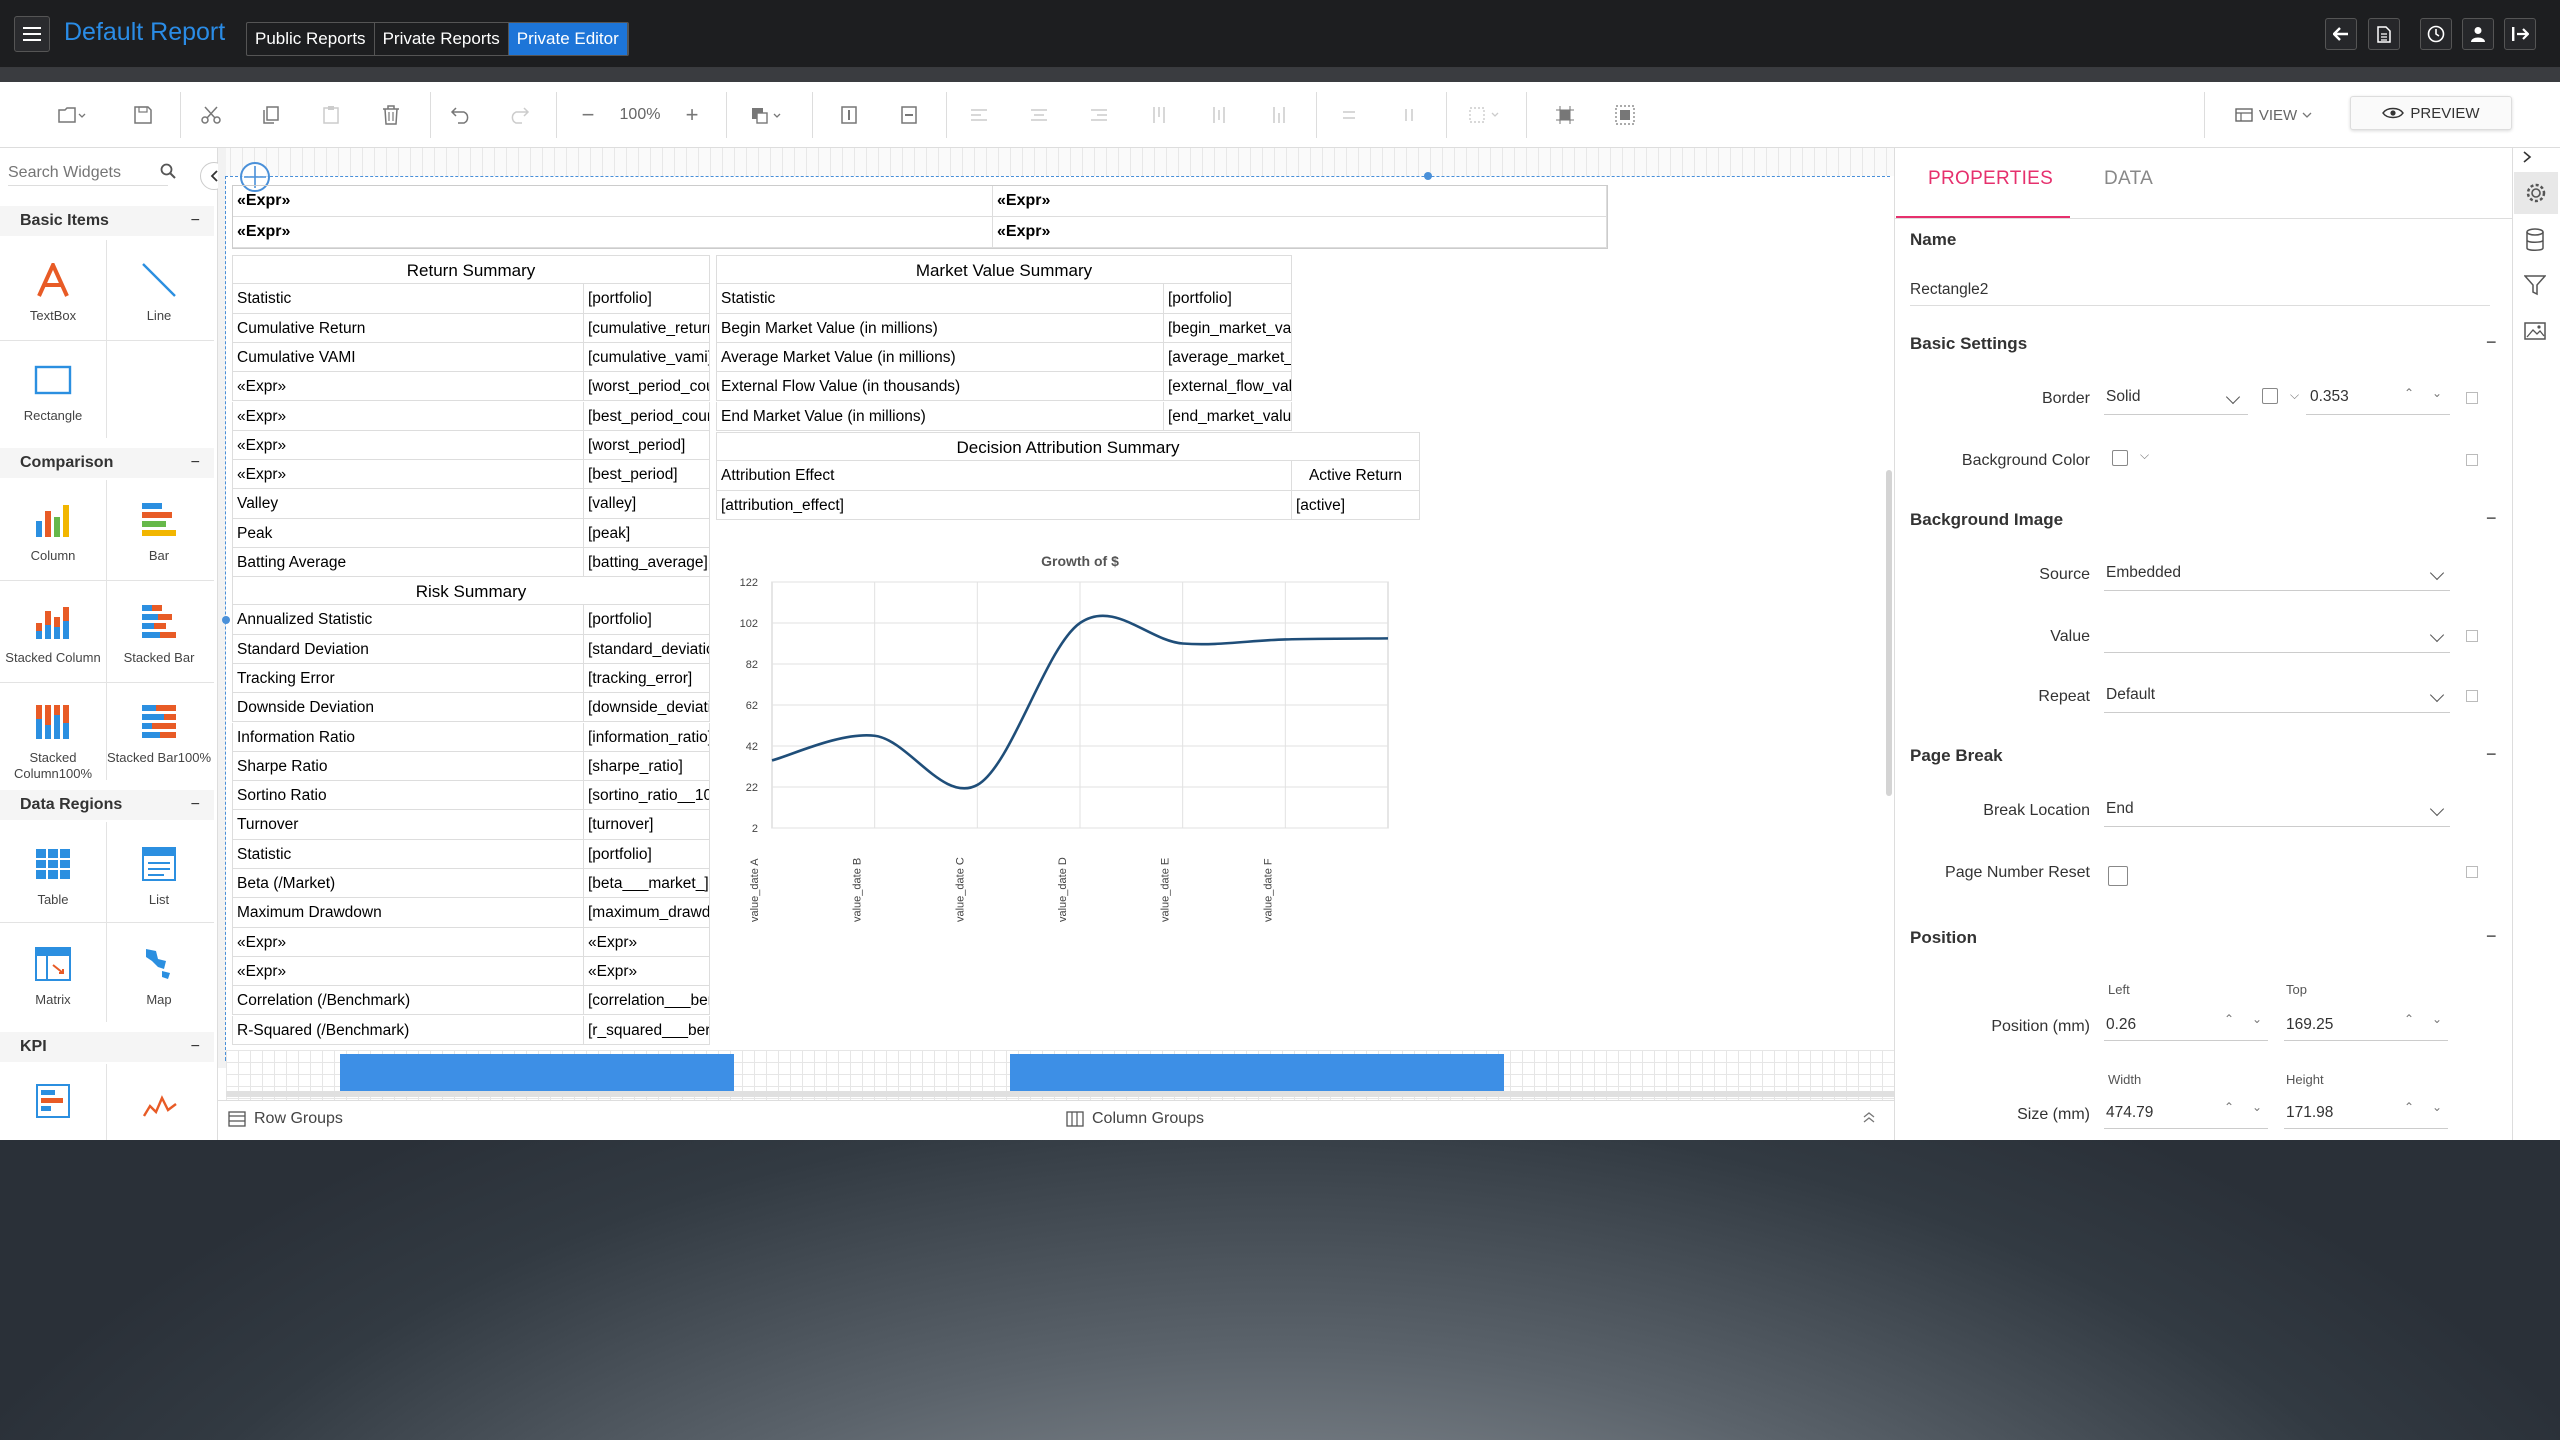  I want to click on widget-matrix: Matrix, so click(53, 972).